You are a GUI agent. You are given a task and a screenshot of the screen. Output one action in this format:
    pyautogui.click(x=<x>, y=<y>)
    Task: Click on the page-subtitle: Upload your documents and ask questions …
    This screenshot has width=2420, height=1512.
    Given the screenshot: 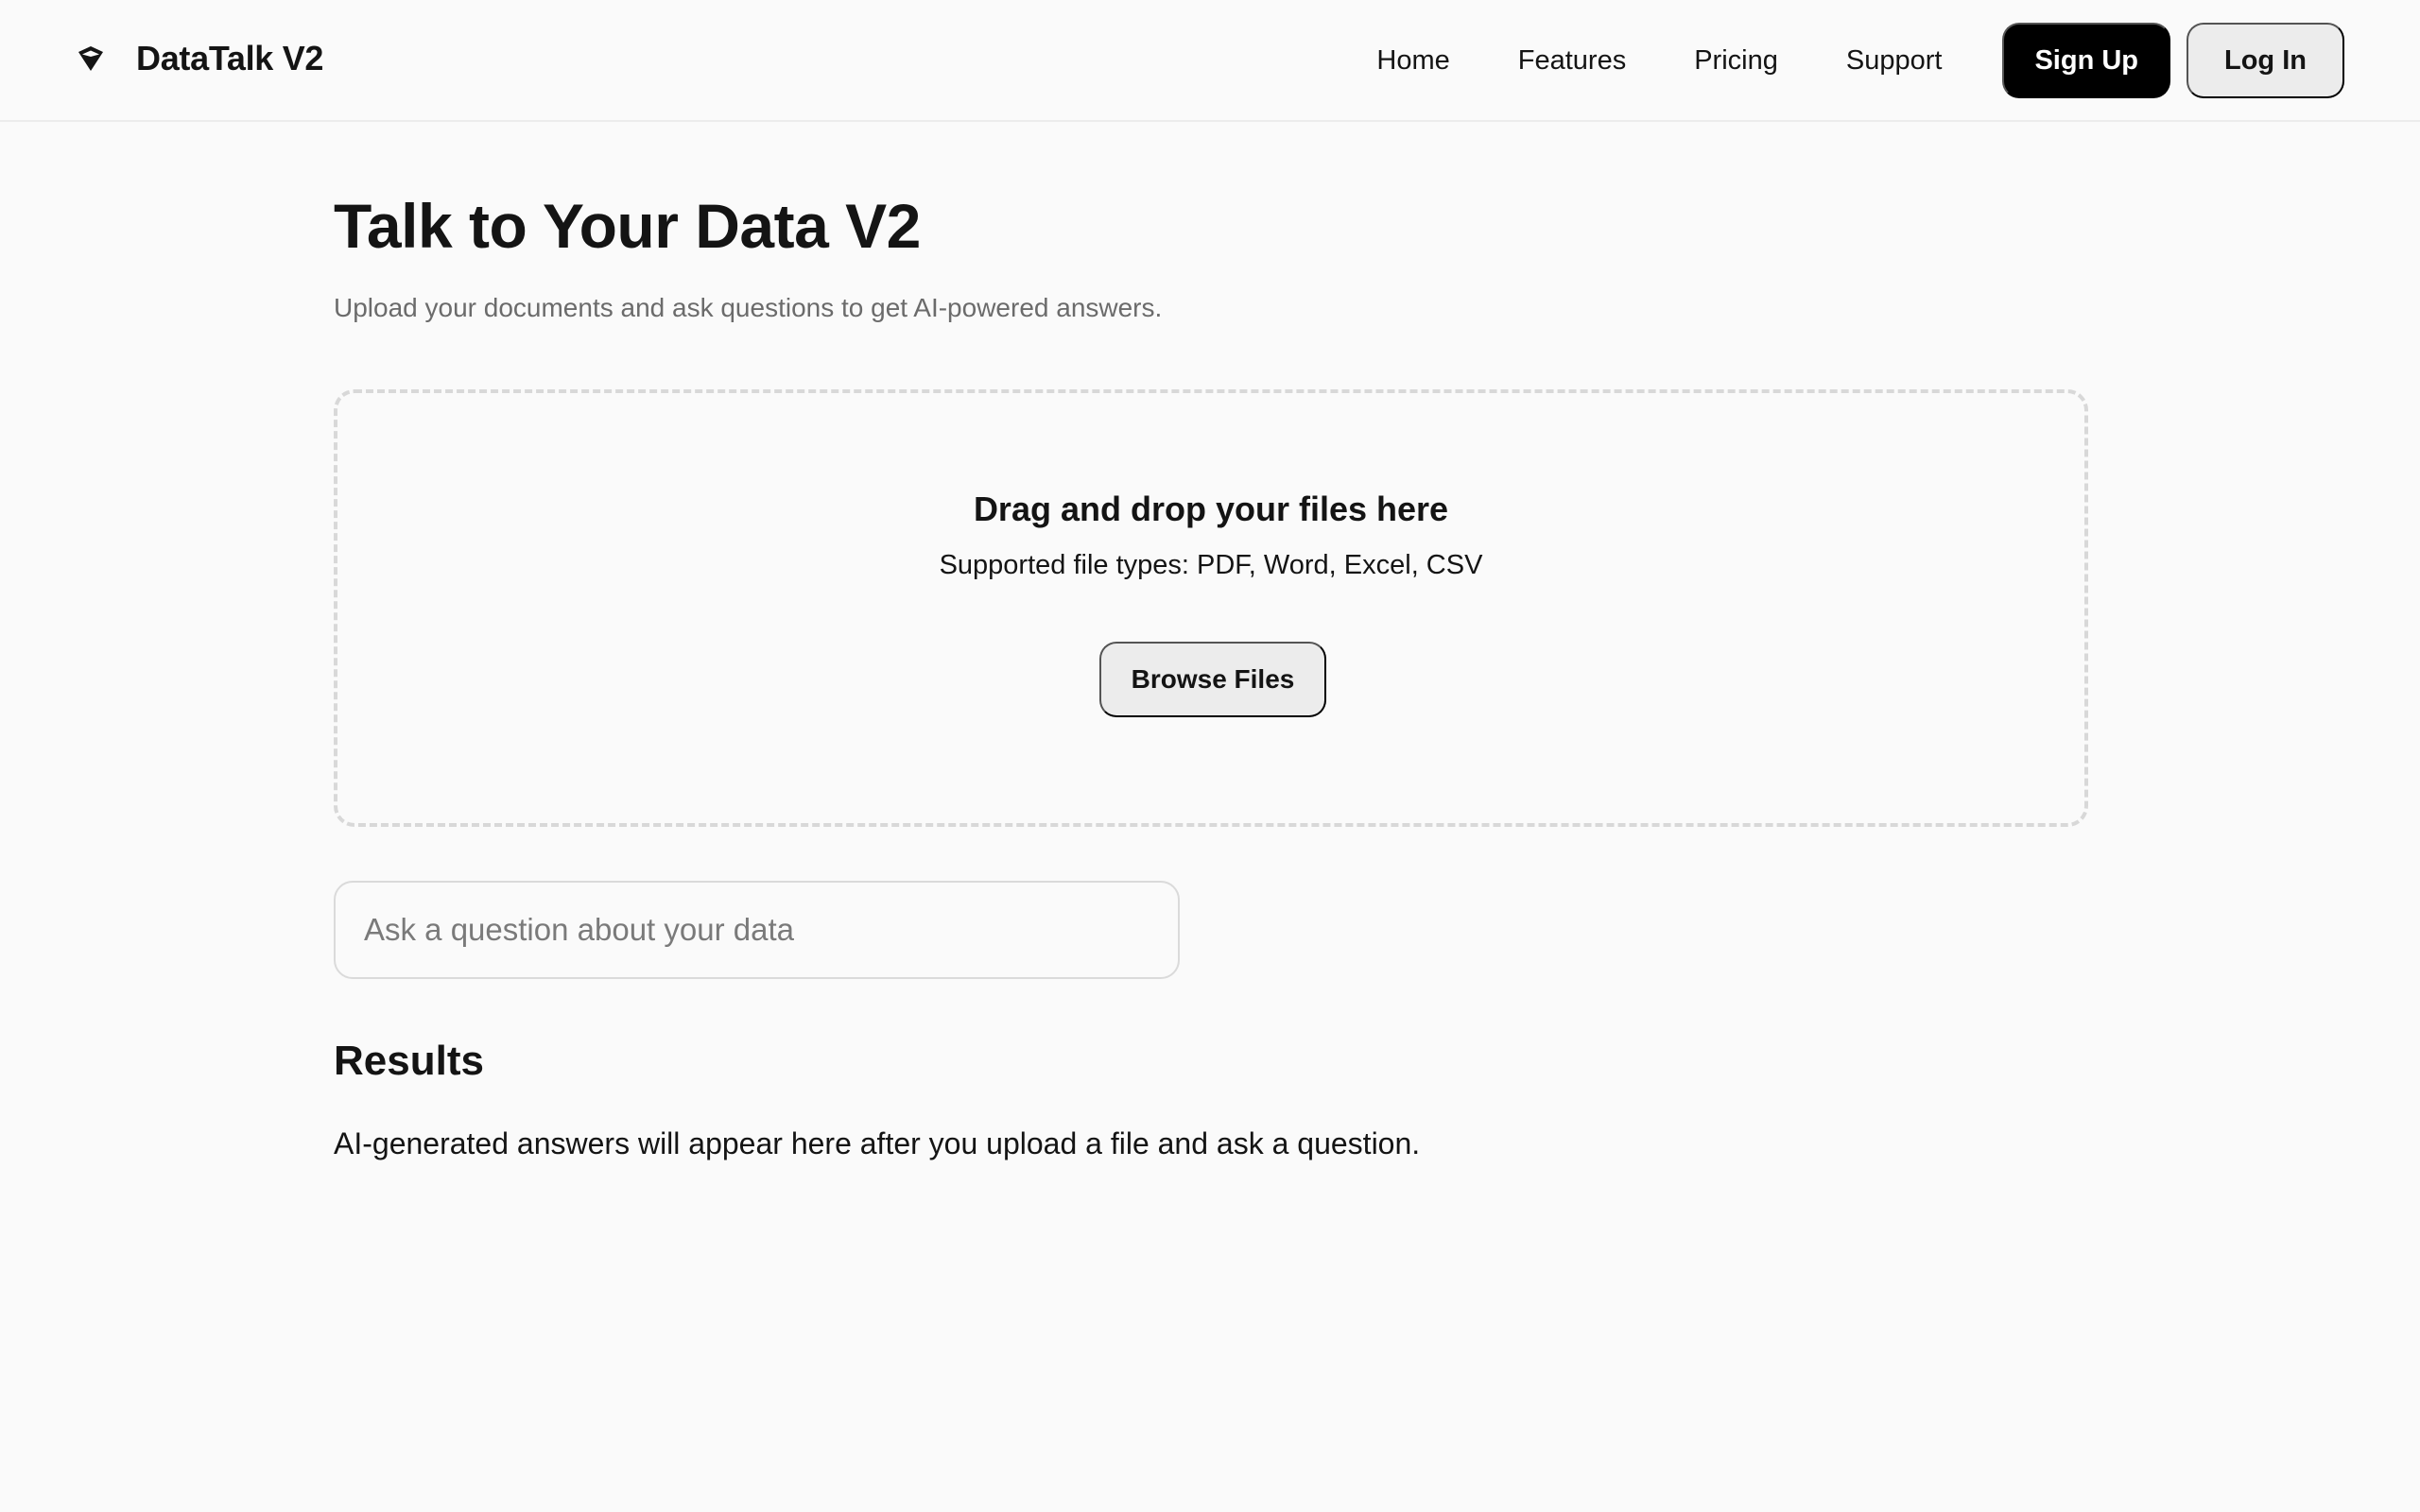 What is the action you would take?
    pyautogui.click(x=749, y=307)
    